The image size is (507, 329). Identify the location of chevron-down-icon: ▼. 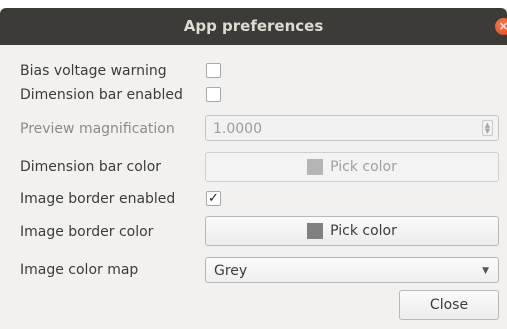
(485, 271).